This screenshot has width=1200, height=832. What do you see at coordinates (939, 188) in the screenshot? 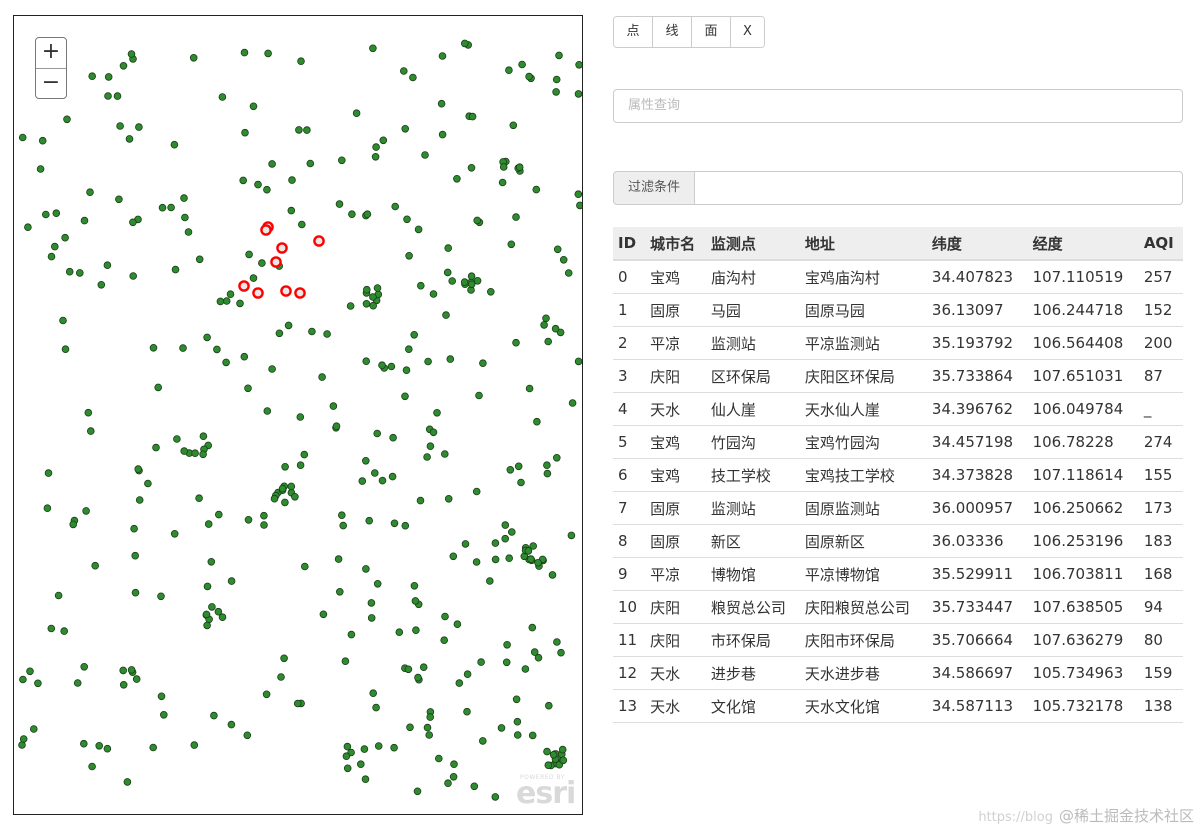
I see `filter-input` at bounding box center [939, 188].